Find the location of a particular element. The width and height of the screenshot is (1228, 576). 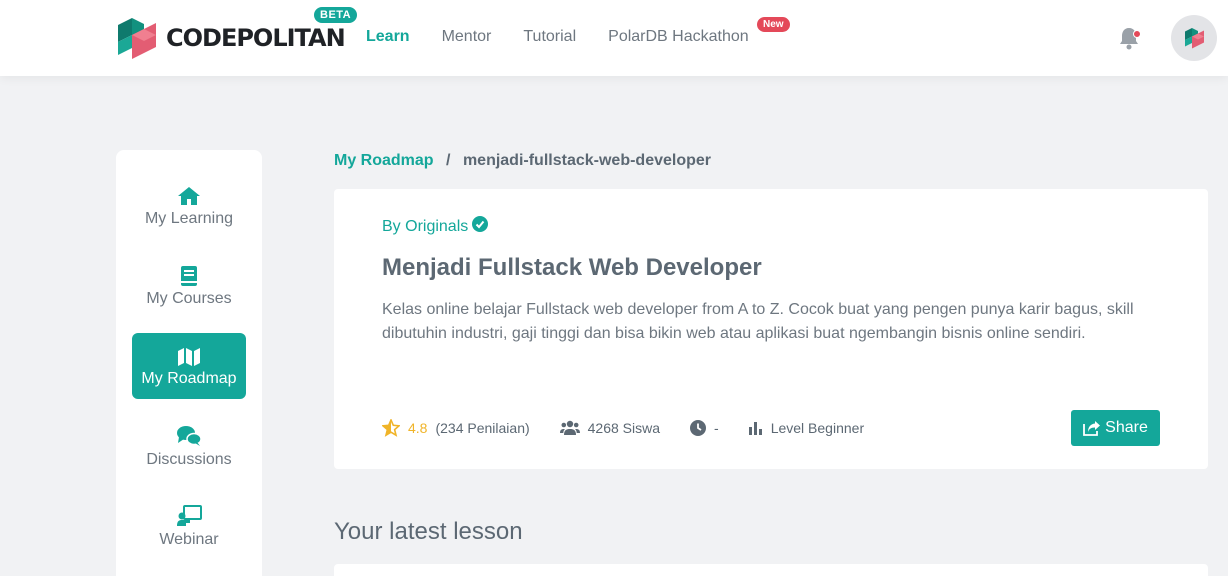

rating-group: 4.8 (234 Penilaian) is located at coordinates (456, 428).